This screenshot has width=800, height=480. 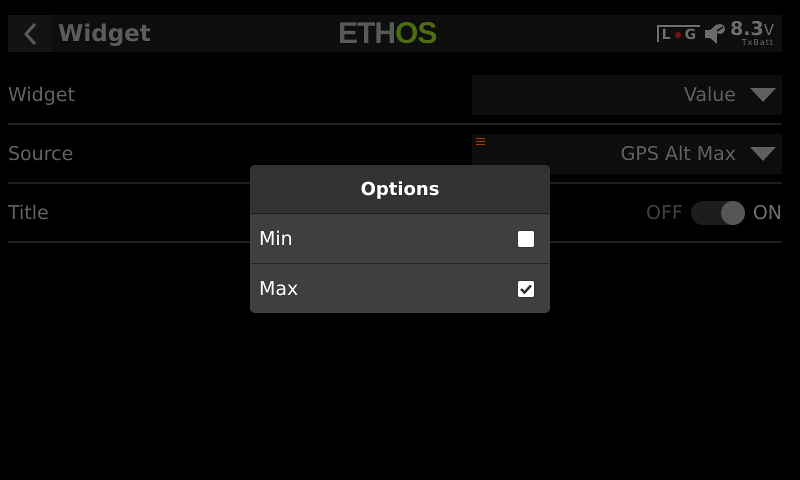 What do you see at coordinates (276, 239) in the screenshot?
I see `option-label: Min` at bounding box center [276, 239].